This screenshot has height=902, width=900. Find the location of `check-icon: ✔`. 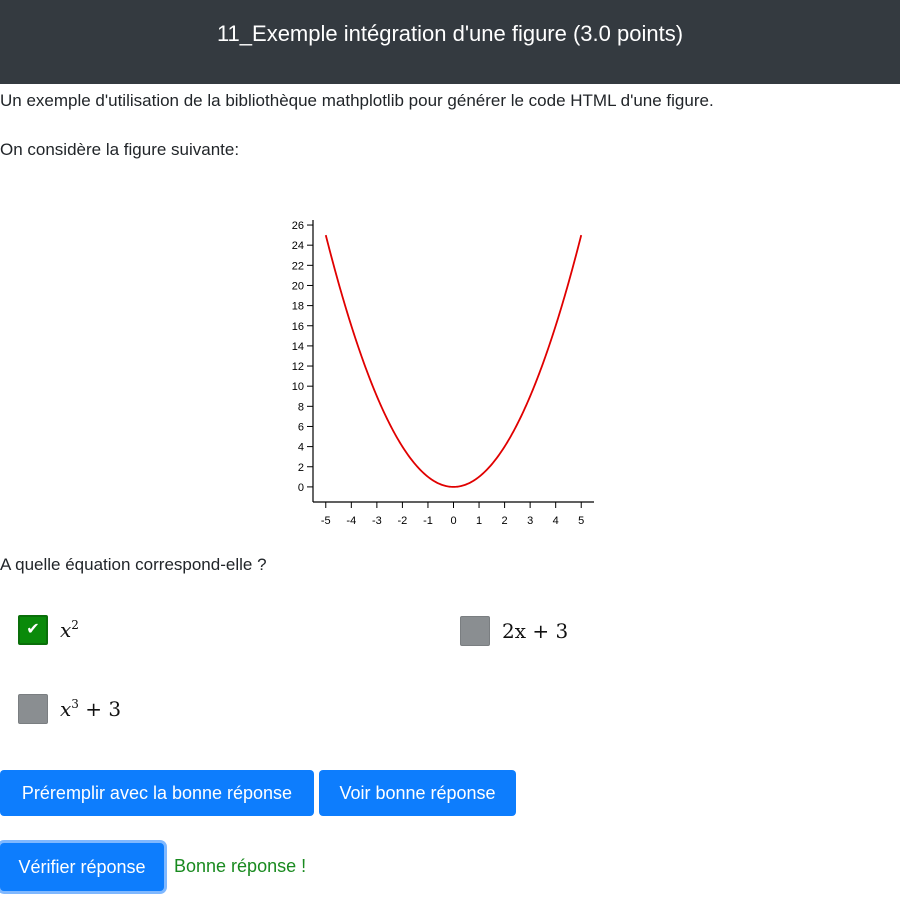

check-icon: ✔ is located at coordinates (33, 629).